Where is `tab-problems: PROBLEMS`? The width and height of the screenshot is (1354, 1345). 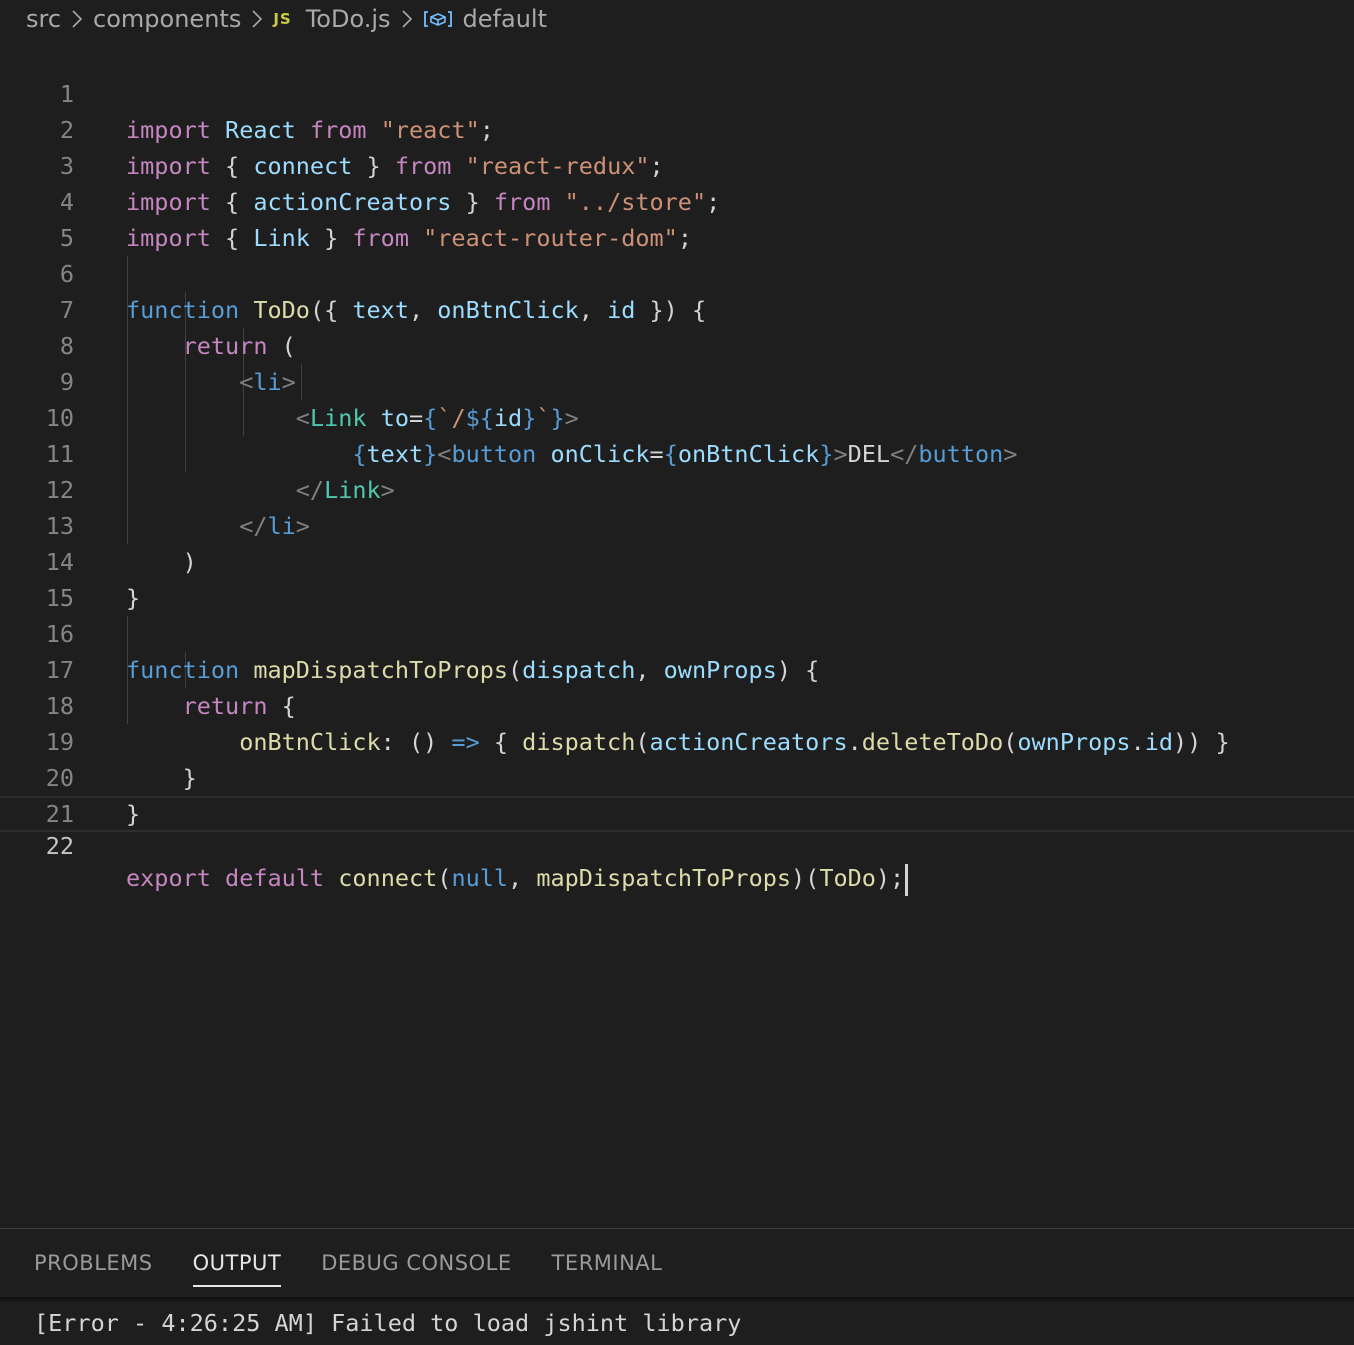 tab-problems: PROBLEMS is located at coordinates (93, 1269).